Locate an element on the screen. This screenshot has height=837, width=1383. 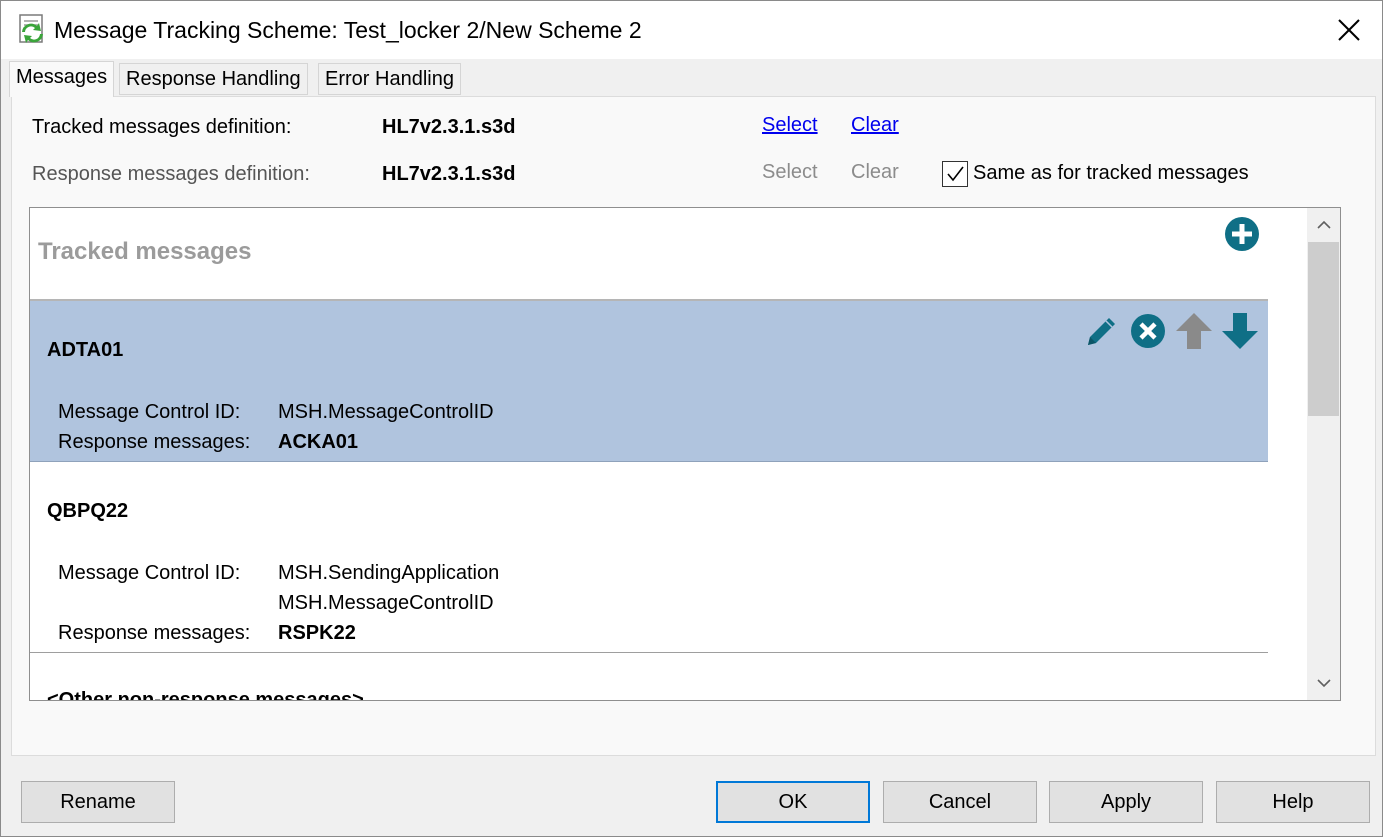
scroll-down-button is located at coordinates (1323, 683).